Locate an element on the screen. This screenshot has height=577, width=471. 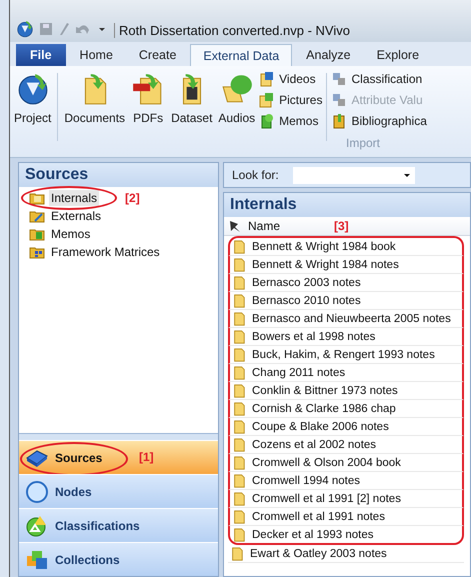
ribbon-button: Videos is located at coordinates (290, 79).